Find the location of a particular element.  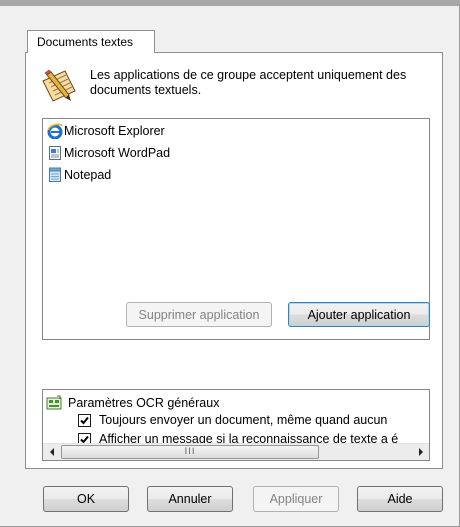

notepad-icon is located at coordinates (55, 175).